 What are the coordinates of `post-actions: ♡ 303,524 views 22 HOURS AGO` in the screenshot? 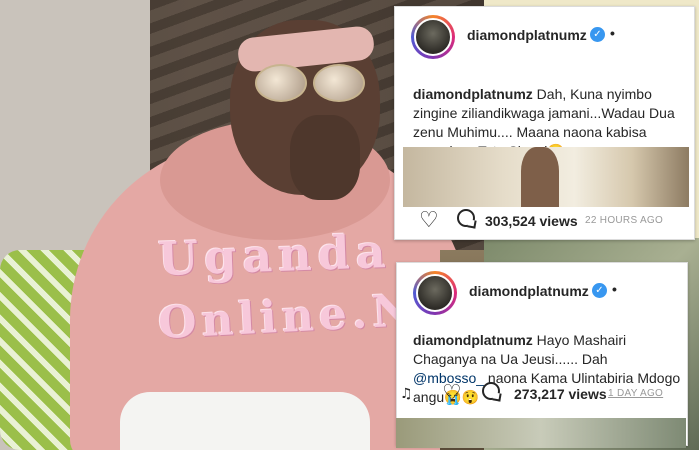 It's located at (544, 222).